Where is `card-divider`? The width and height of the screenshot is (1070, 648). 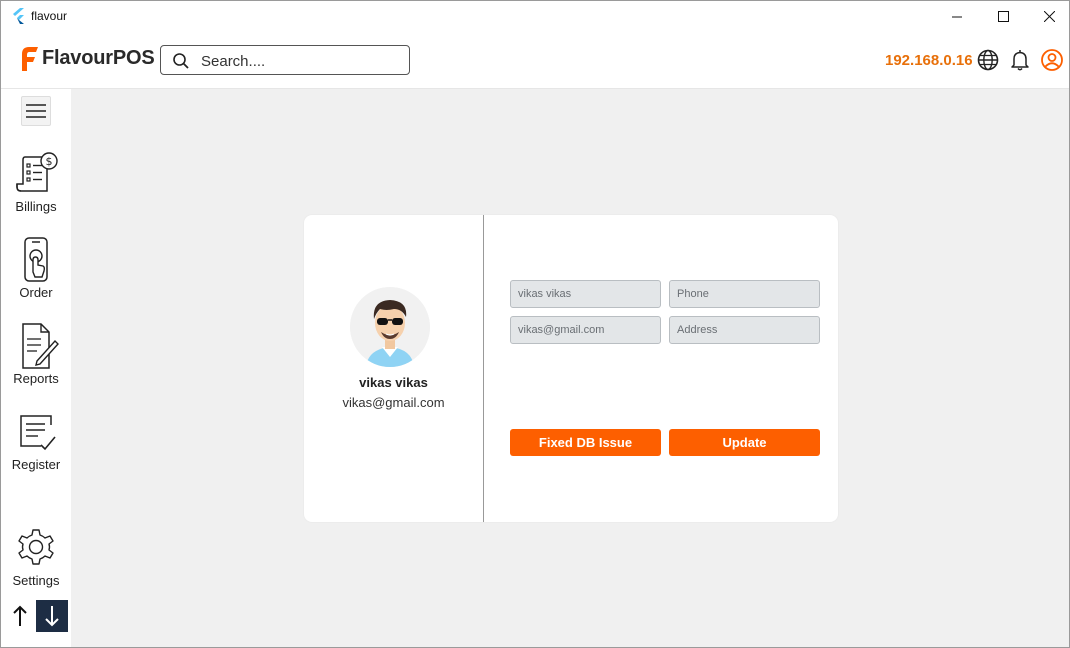 card-divider is located at coordinates (483, 368).